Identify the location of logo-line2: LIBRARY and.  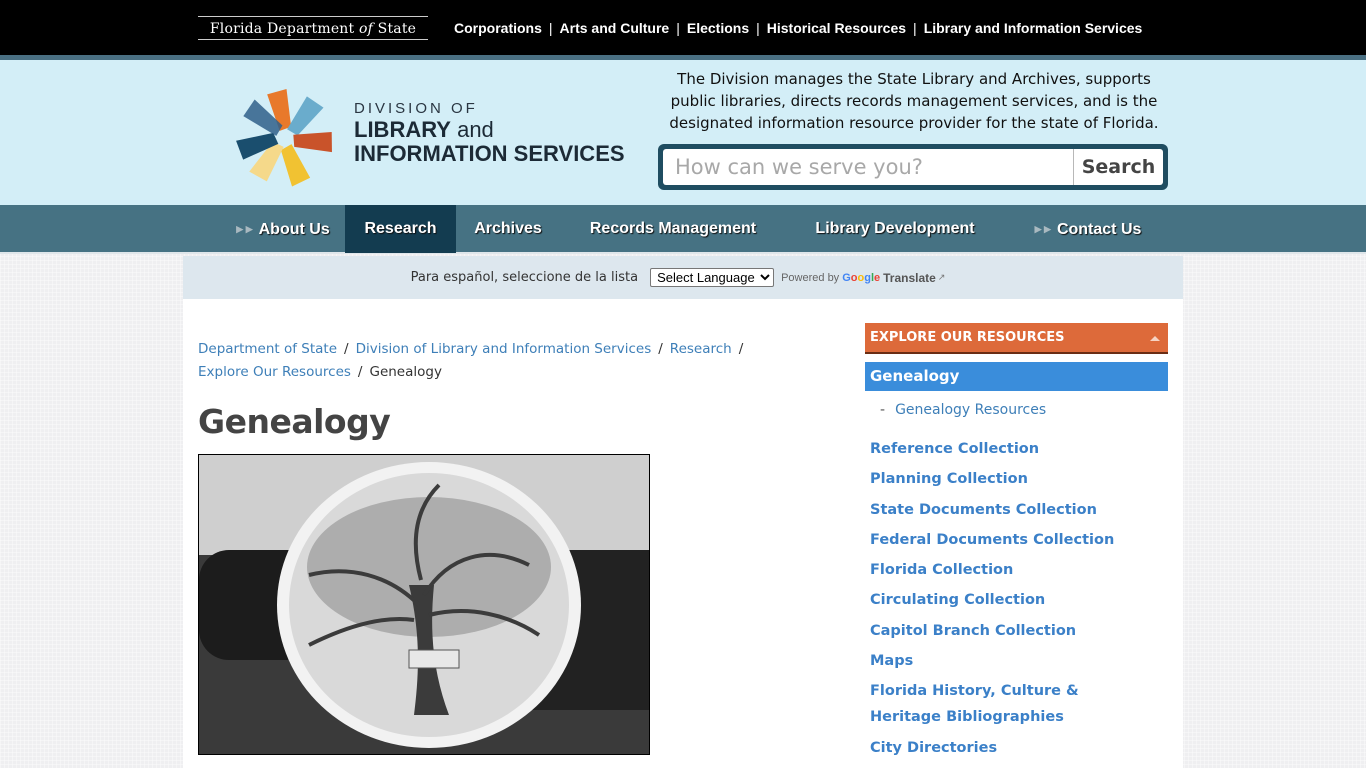
(489, 130).